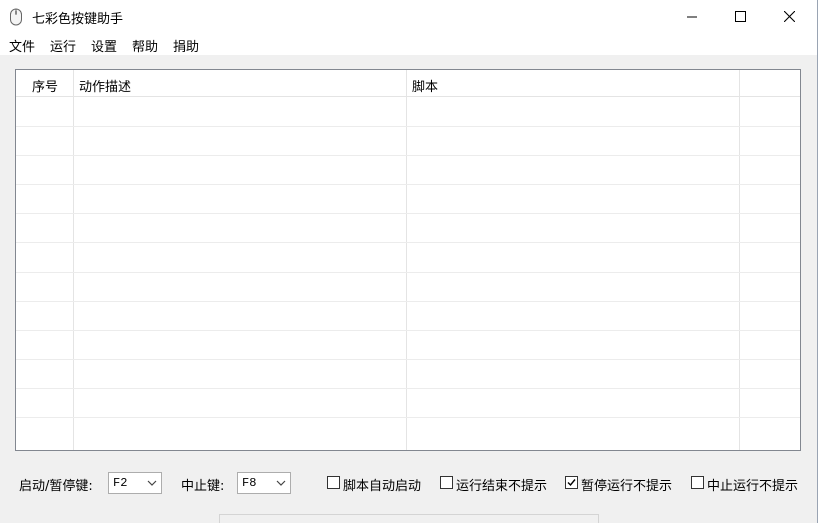 This screenshot has width=833, height=523. I want to click on auto-start-checkbox, so click(333, 482).